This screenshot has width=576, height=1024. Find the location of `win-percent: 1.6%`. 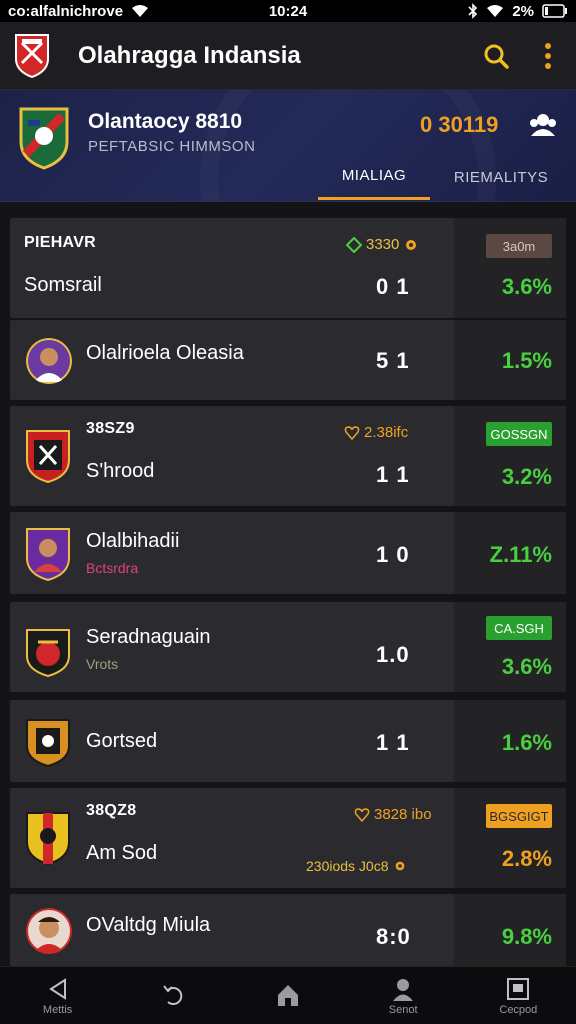

win-percent: 1.6% is located at coordinates (526, 742).